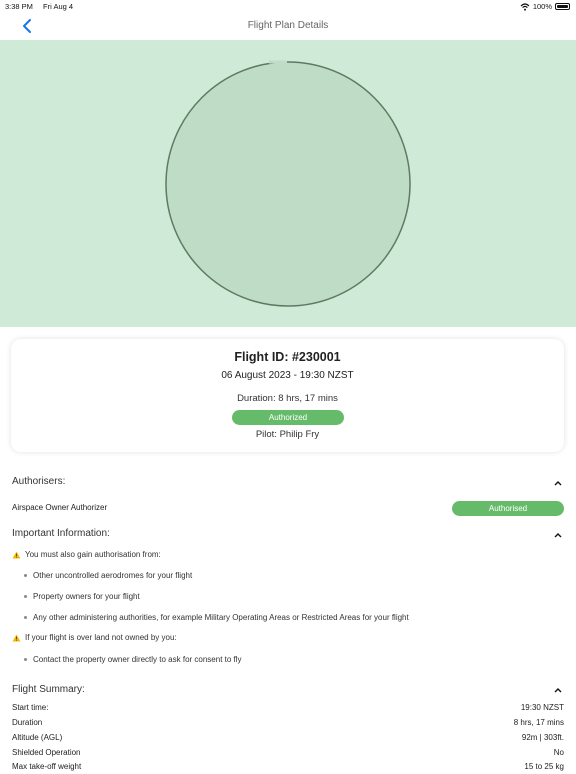  What do you see at coordinates (288, 7) in the screenshot?
I see `status-bar: 3:38 PM Fri Aug 4 100%` at bounding box center [288, 7].